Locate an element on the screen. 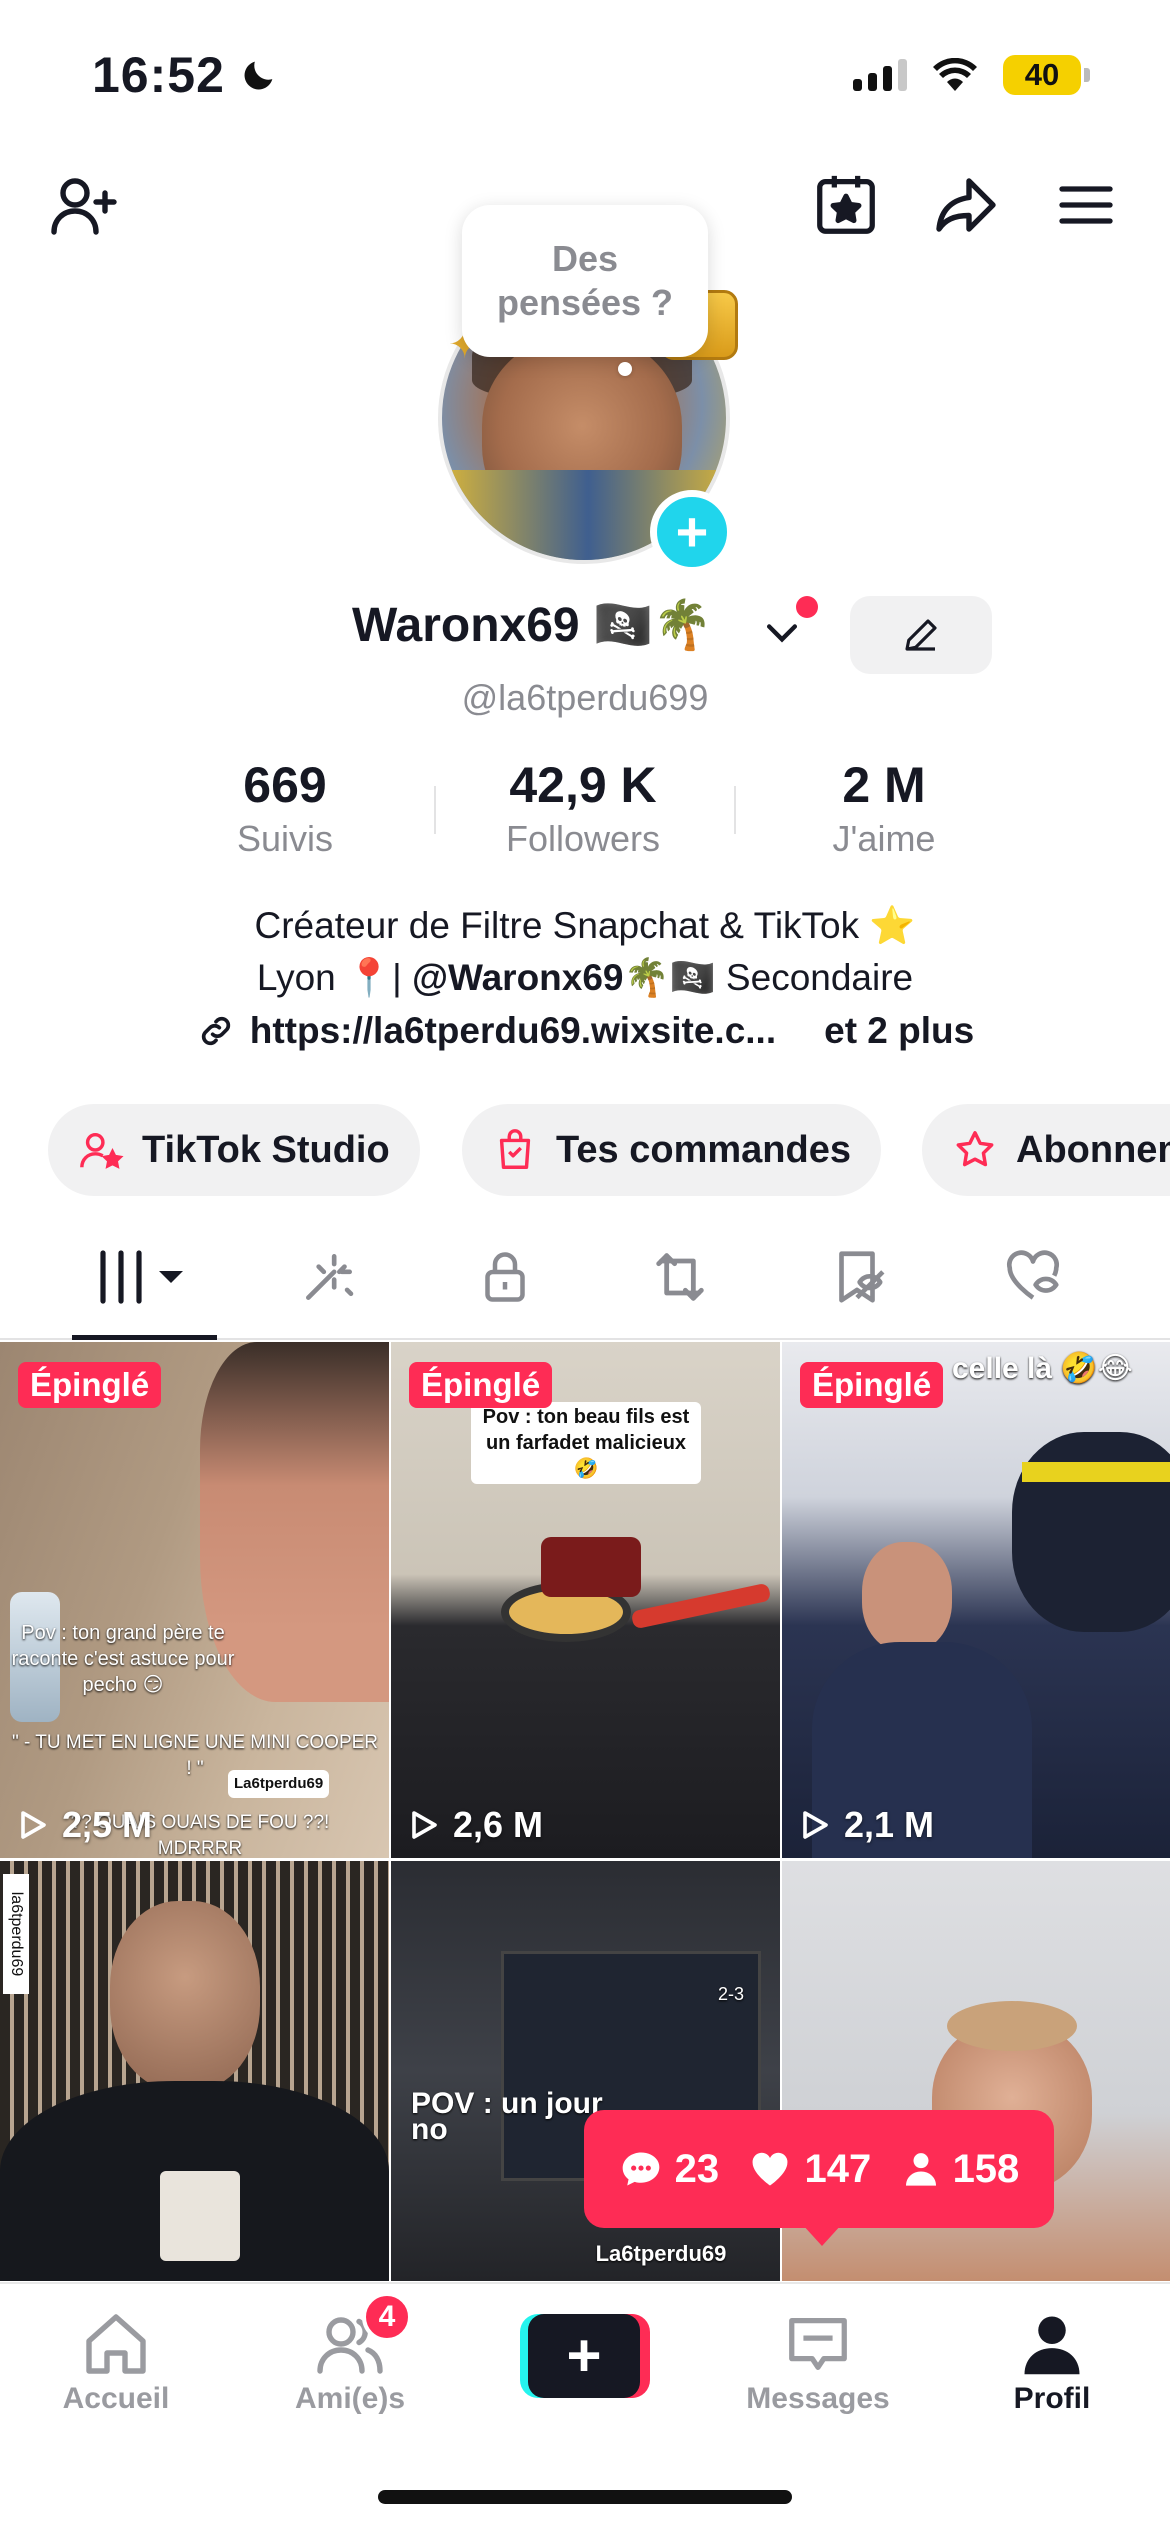 The width and height of the screenshot is (1170, 2532). stat-following: 669 Suivis is located at coordinates (285, 808).